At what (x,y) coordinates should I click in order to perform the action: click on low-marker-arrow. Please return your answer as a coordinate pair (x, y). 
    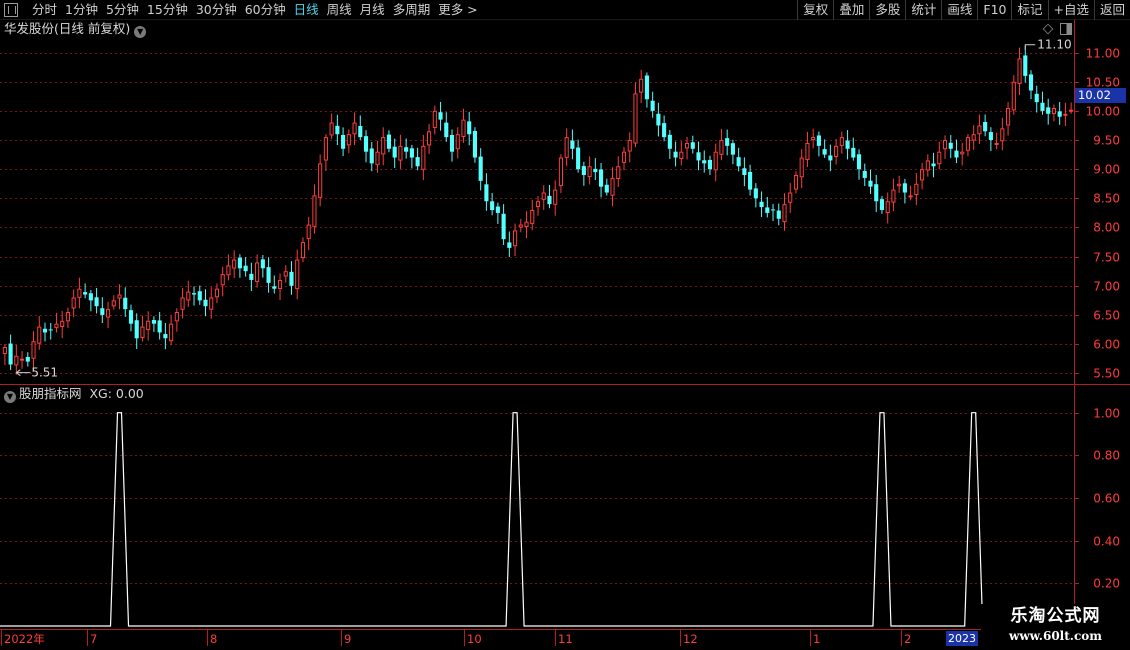
    Looking at the image, I should click on (23, 373).